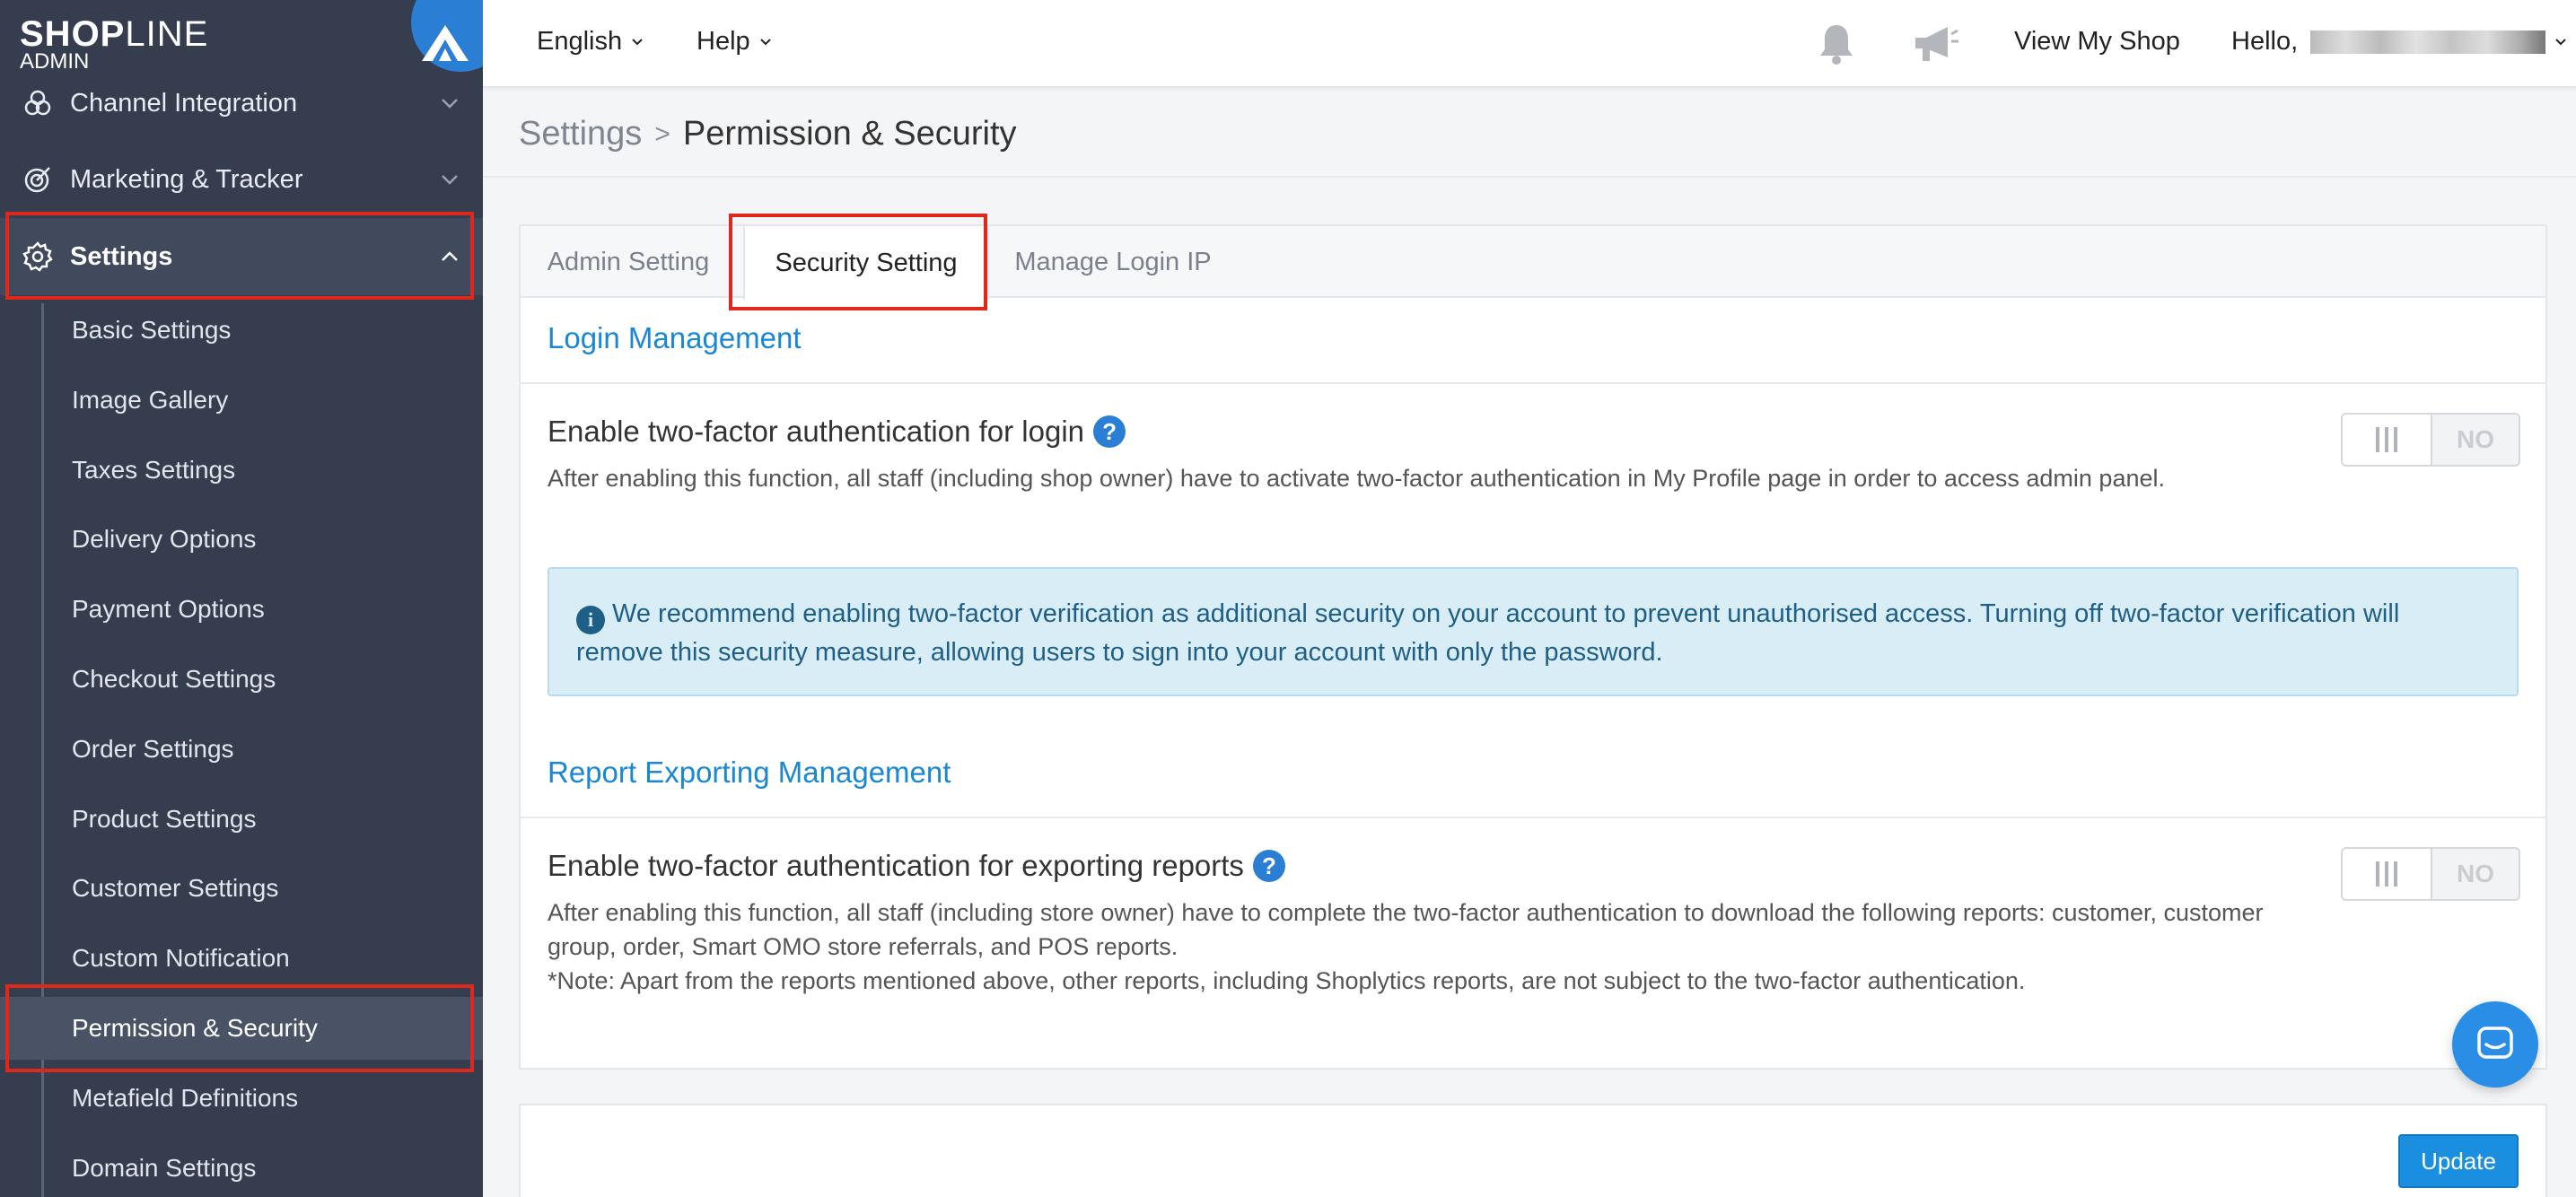 This screenshot has width=2576, height=1197. Describe the element at coordinates (2428, 42) in the screenshot. I see `redacted-username` at that location.